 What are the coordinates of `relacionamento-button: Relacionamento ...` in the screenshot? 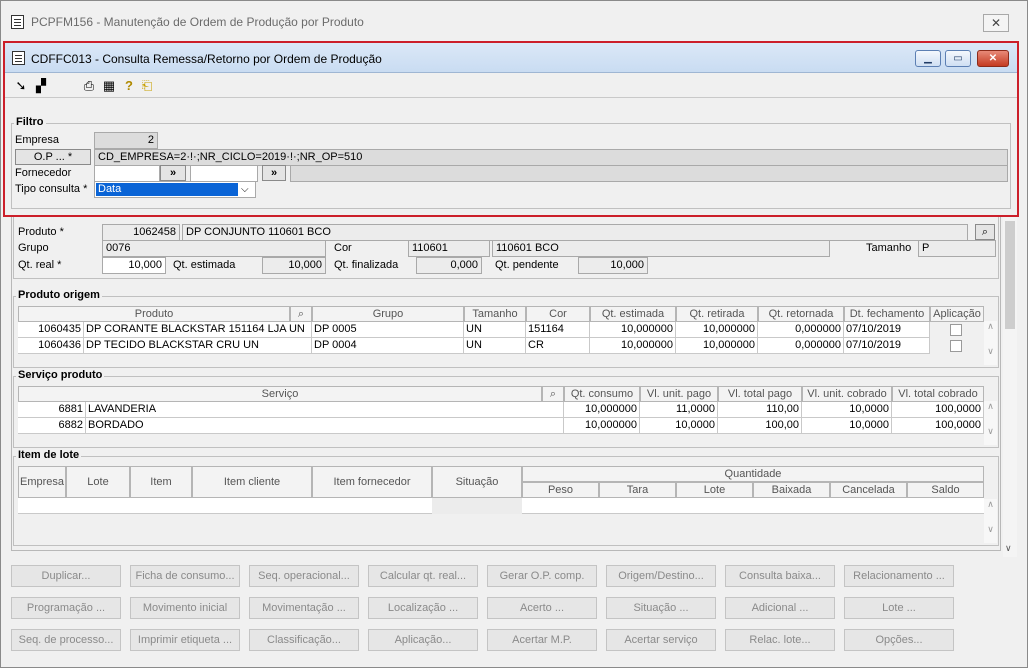 It's located at (899, 576).